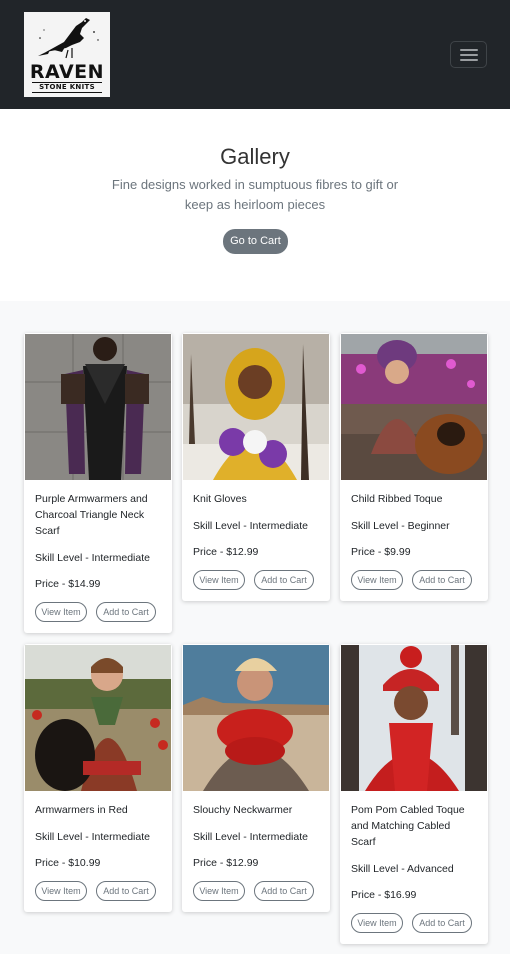 This screenshot has height=954, width=510. I want to click on page-title: Gallery, so click(255, 156).